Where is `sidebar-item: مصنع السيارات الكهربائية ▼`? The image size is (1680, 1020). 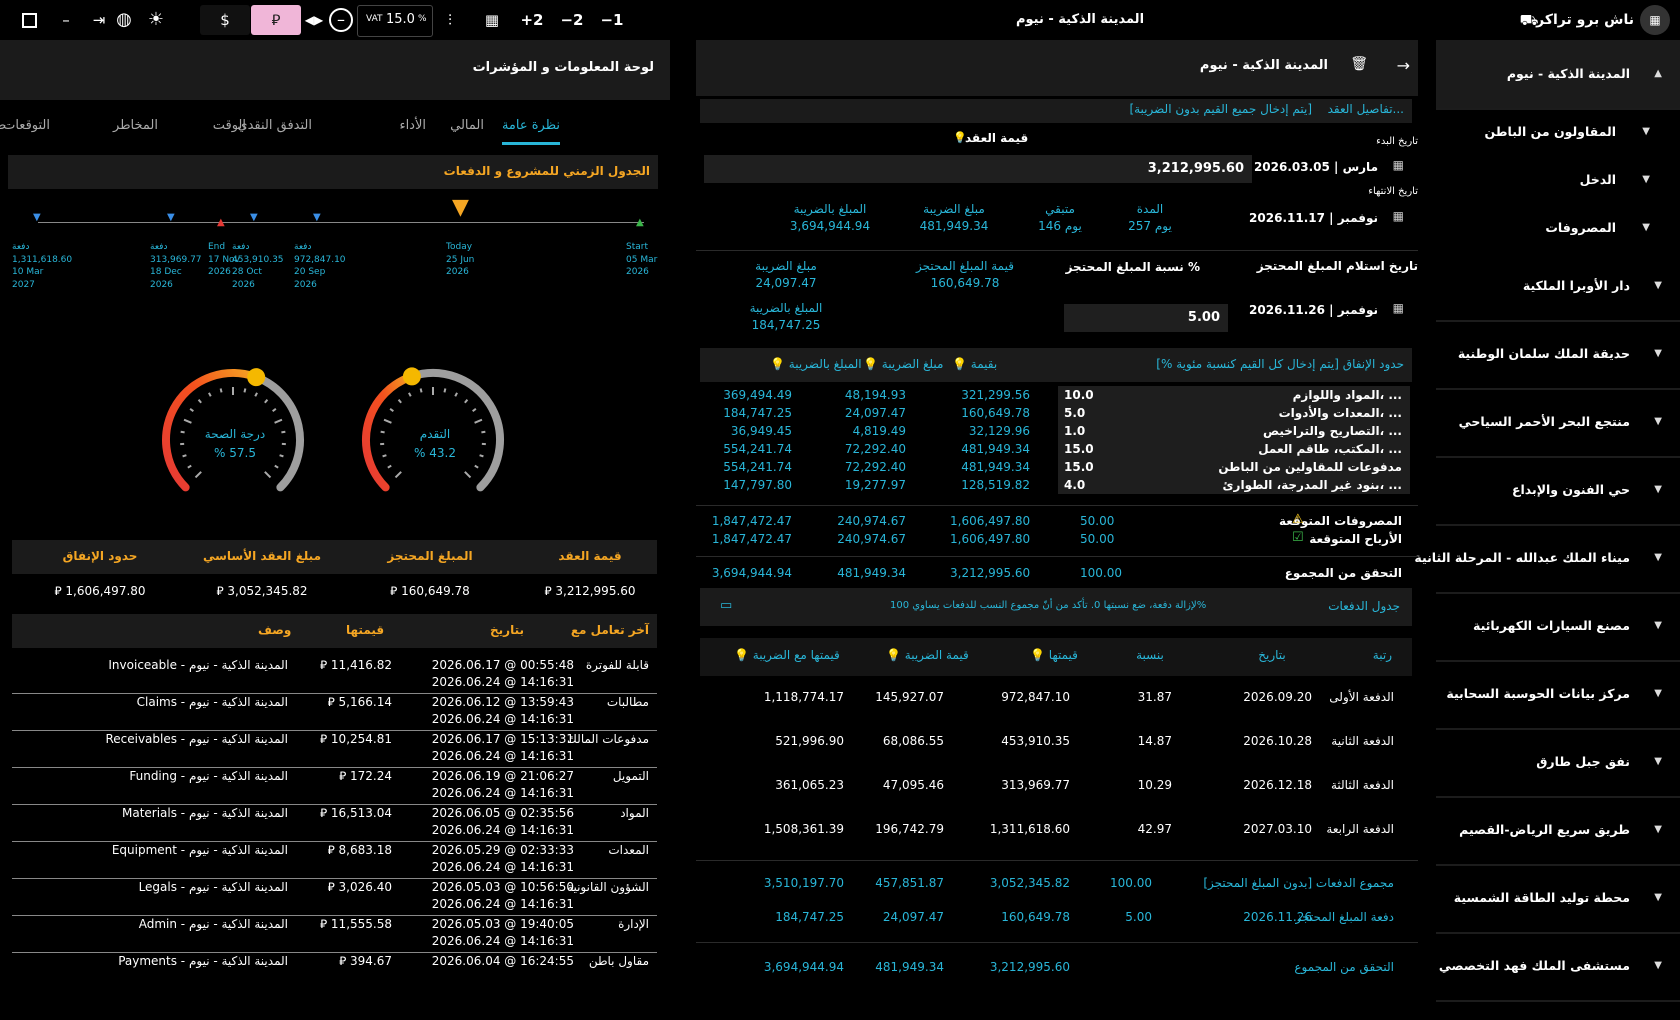
sidebar-item: مصنع السيارات الكهربائية ▼ is located at coordinates (1558, 627).